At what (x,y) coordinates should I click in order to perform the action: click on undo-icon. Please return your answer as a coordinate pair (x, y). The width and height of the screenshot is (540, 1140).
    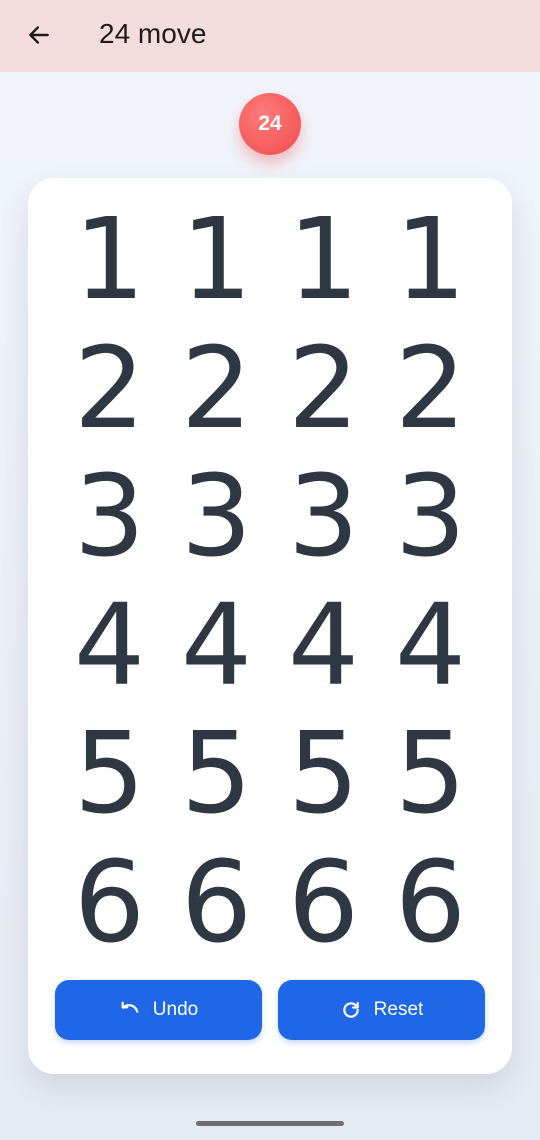
    Looking at the image, I should click on (130, 1010).